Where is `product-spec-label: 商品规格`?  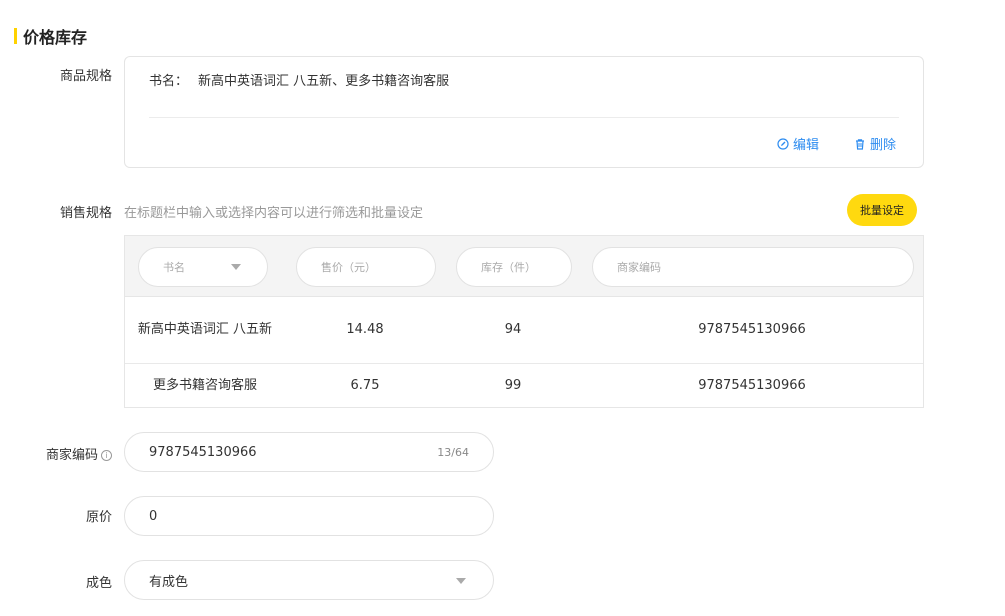 product-spec-label: 商品规格 is located at coordinates (85, 76).